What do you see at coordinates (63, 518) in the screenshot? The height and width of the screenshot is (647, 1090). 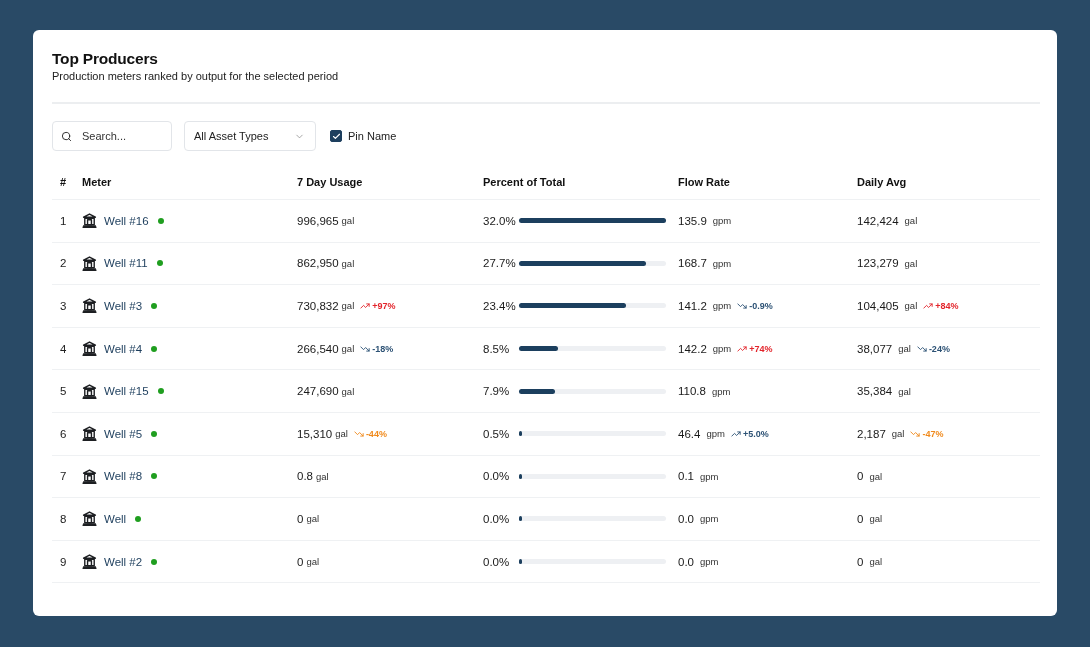 I see `rank-number: 8` at bounding box center [63, 518].